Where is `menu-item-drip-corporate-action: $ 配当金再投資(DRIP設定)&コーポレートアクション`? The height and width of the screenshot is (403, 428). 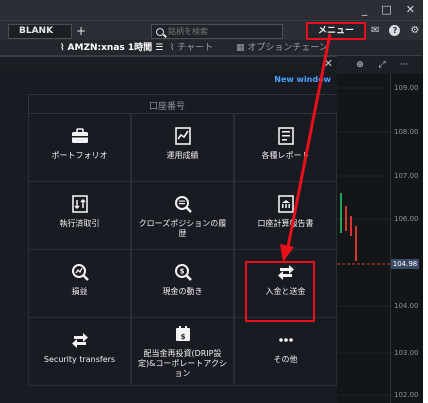
menu-item-drip-corporate-action: $ 配当金再投資(DRIP設定)&コーポレートアクション is located at coordinates (182, 352).